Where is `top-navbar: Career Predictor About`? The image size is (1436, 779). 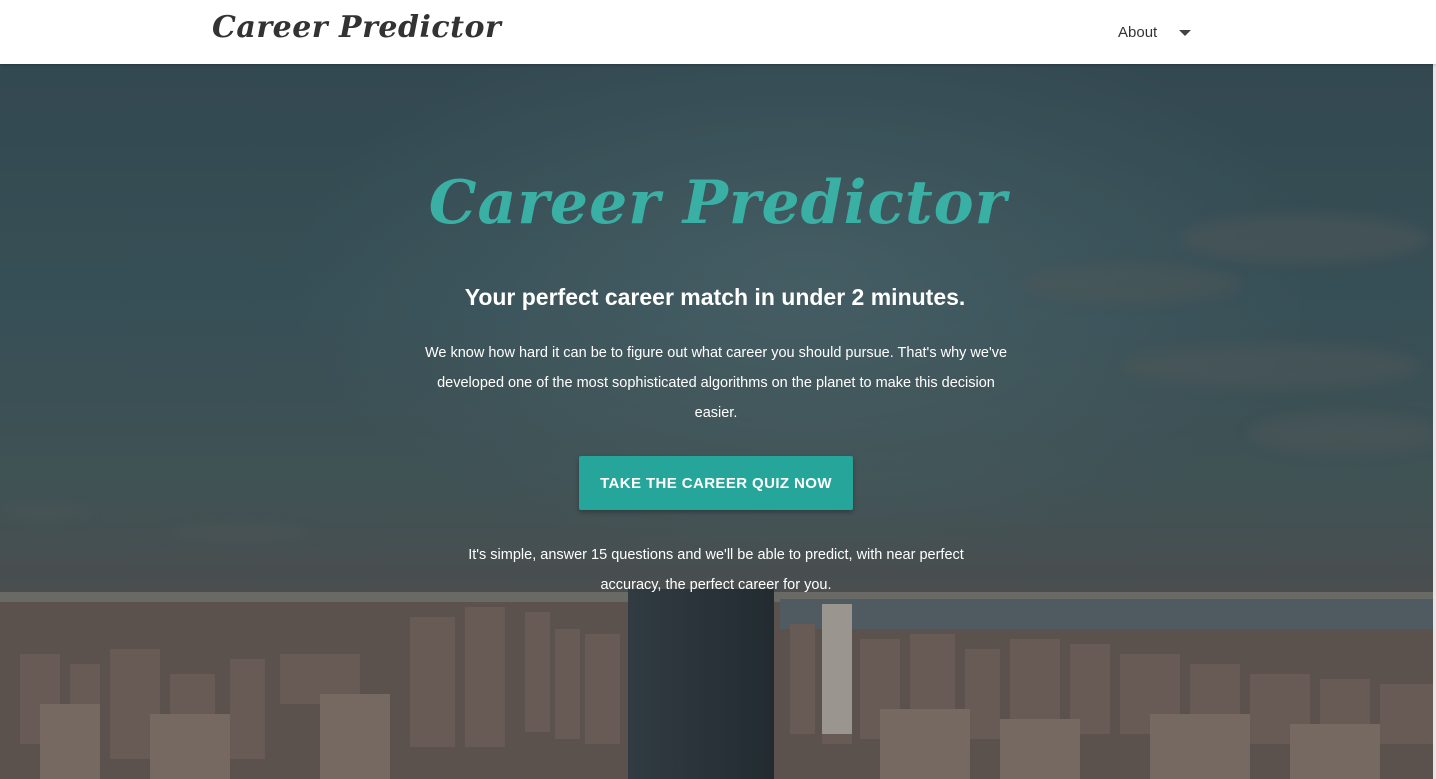
top-navbar: Career Predictor About is located at coordinates (718, 32).